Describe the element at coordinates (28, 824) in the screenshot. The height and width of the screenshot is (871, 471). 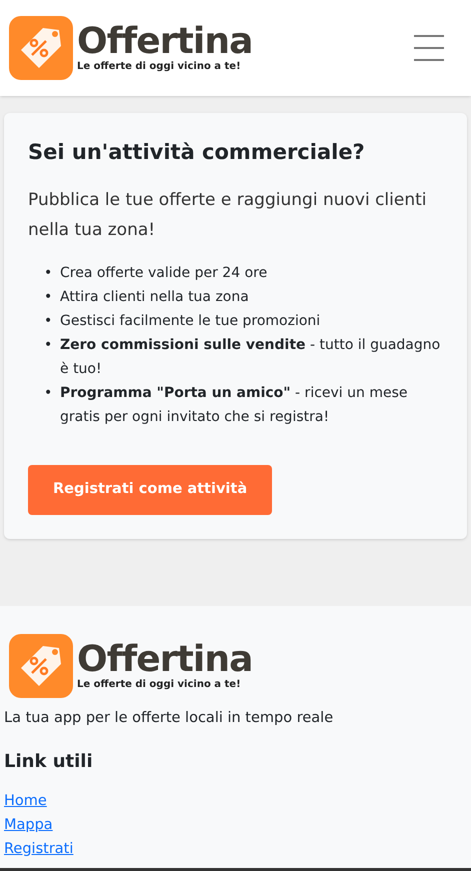
I see `footer-link: Mappa` at that location.